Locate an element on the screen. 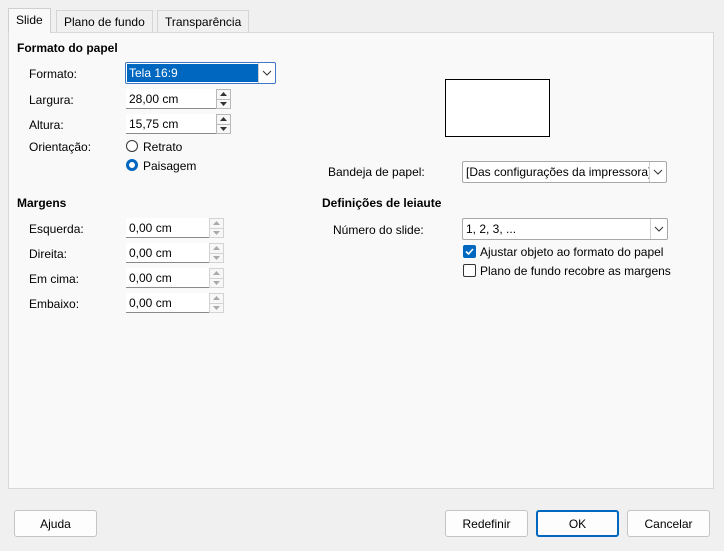 The height and width of the screenshot is (551, 724). tab-label: Transparência is located at coordinates (203, 22).